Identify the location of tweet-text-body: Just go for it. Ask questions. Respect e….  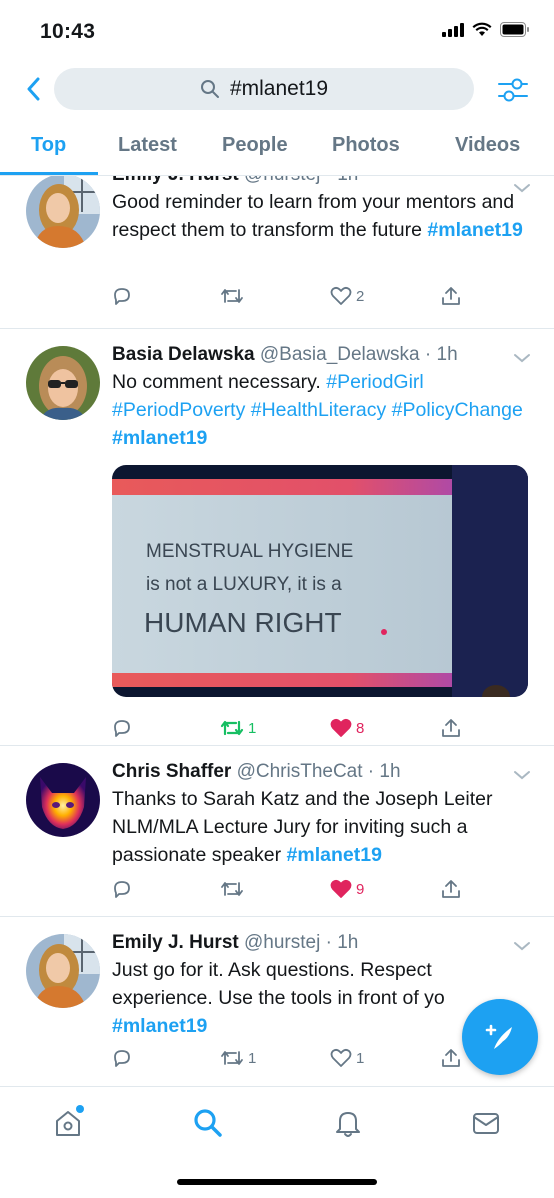
(278, 984).